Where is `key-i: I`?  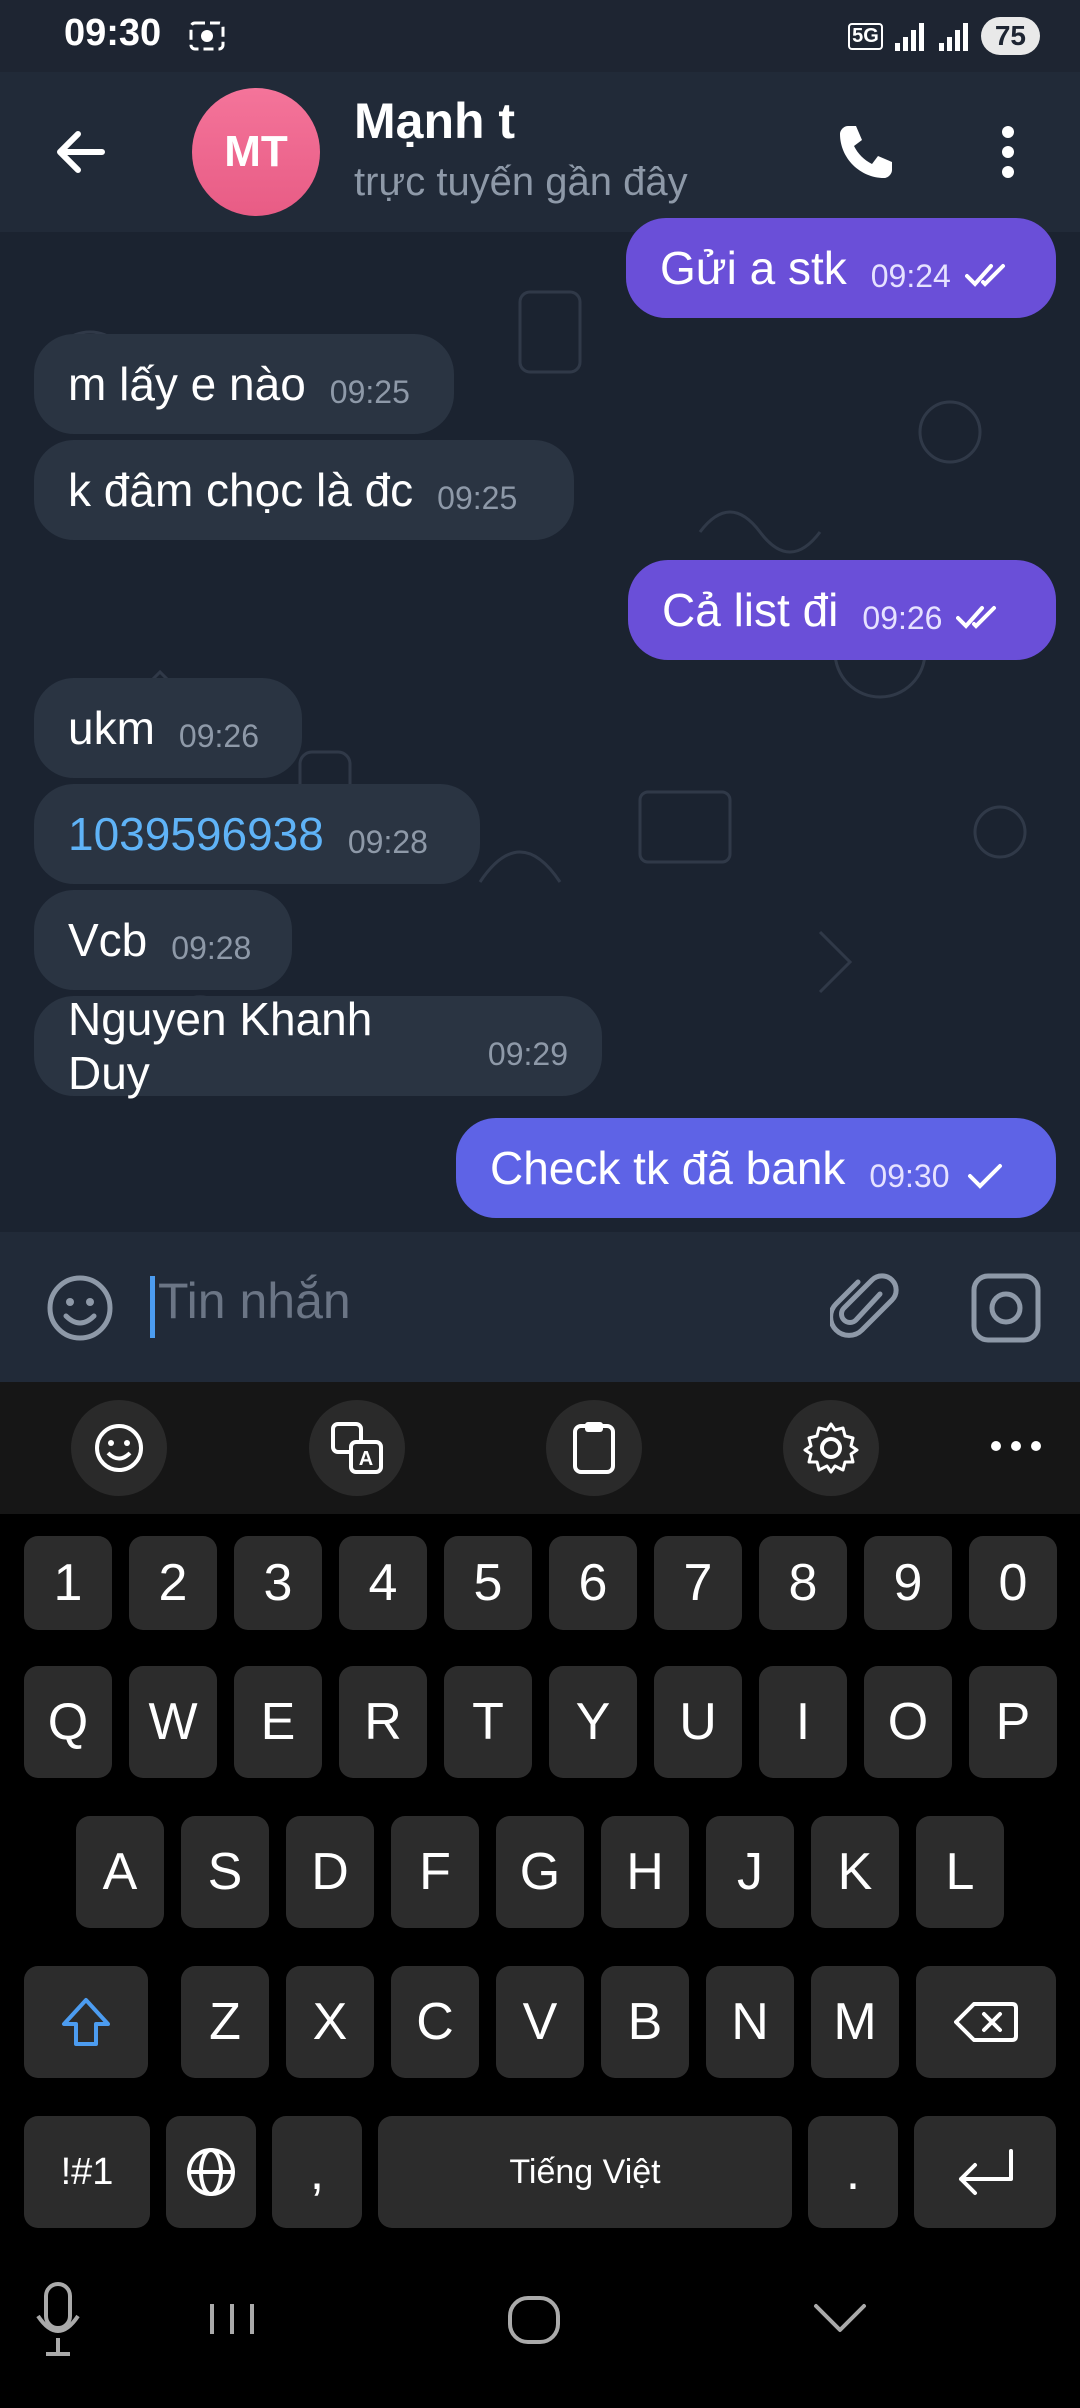
key-i: I is located at coordinates (803, 1722).